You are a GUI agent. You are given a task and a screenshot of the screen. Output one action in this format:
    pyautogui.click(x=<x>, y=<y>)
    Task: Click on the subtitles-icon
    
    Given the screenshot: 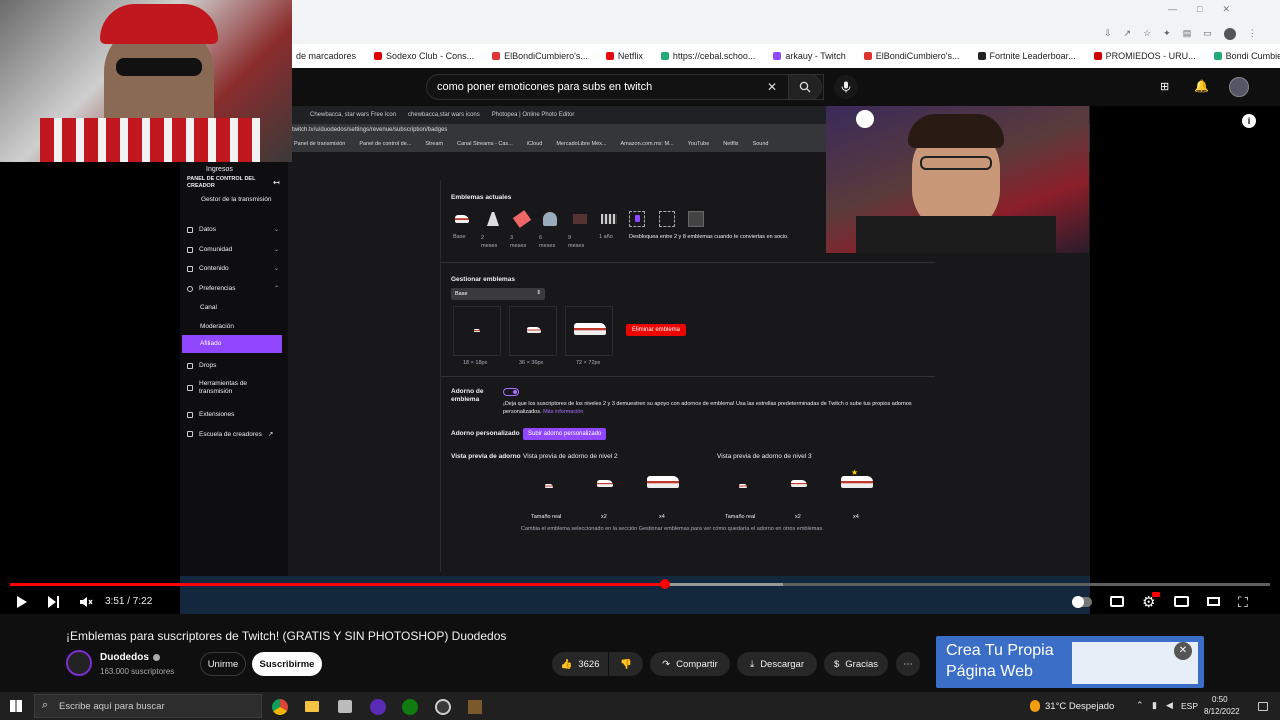 What is the action you would take?
    pyautogui.click(x=1117, y=601)
    